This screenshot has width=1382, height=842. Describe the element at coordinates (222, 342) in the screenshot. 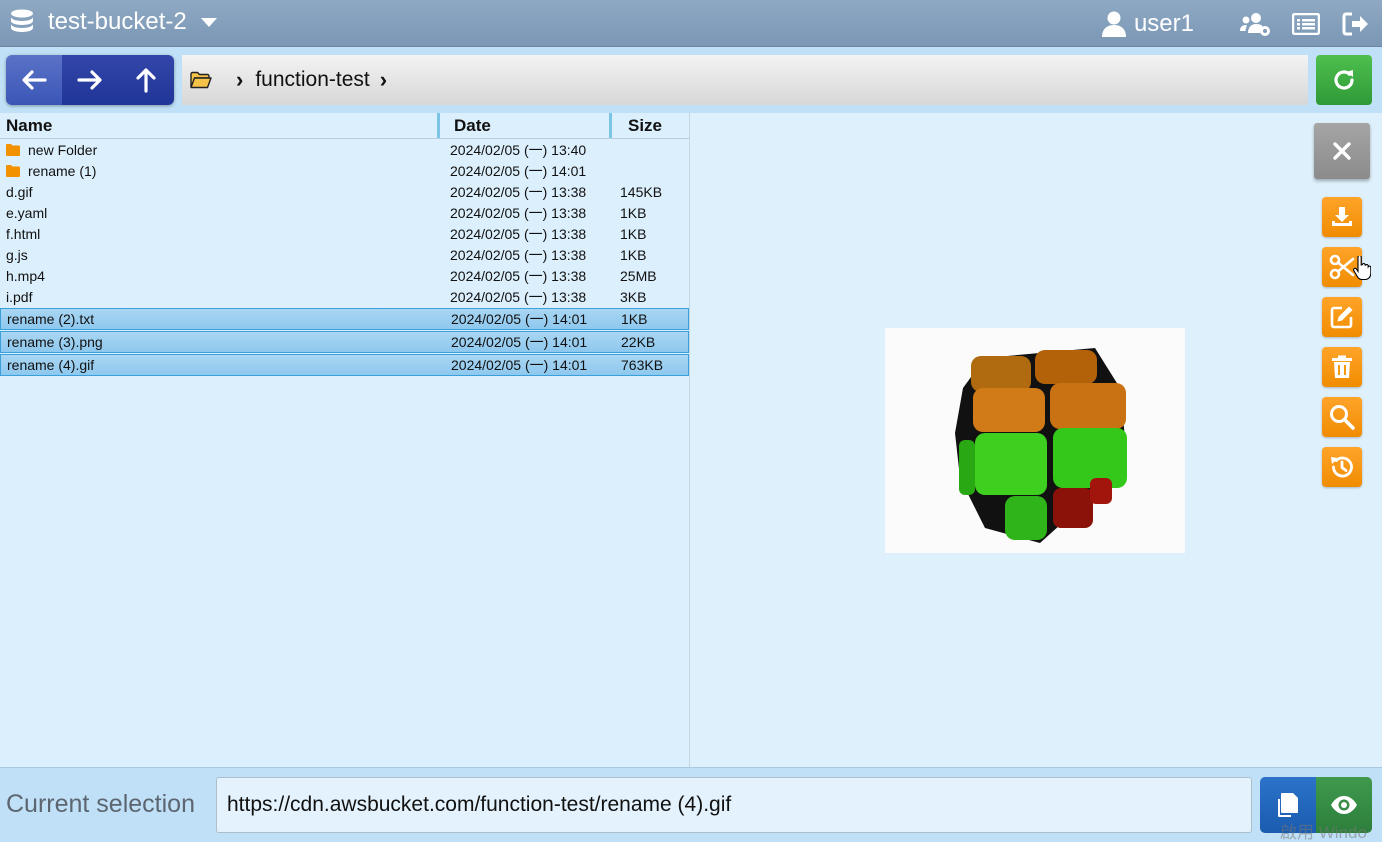

I see `row-name-cell: rename (3).png` at that location.